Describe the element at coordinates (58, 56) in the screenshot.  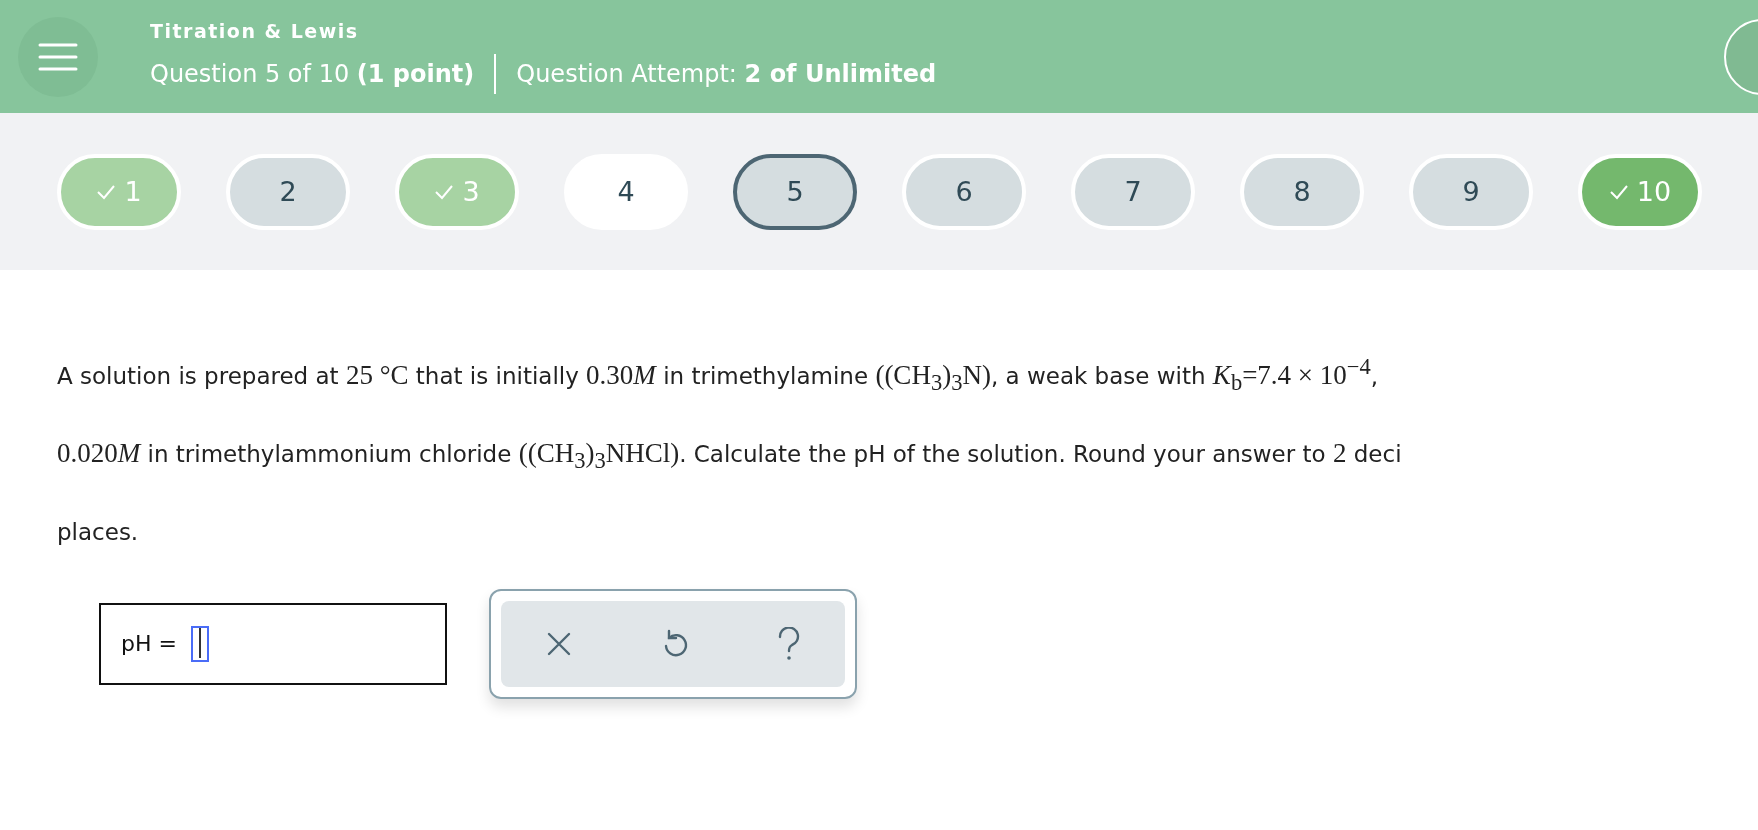
I see `menu-icon` at that location.